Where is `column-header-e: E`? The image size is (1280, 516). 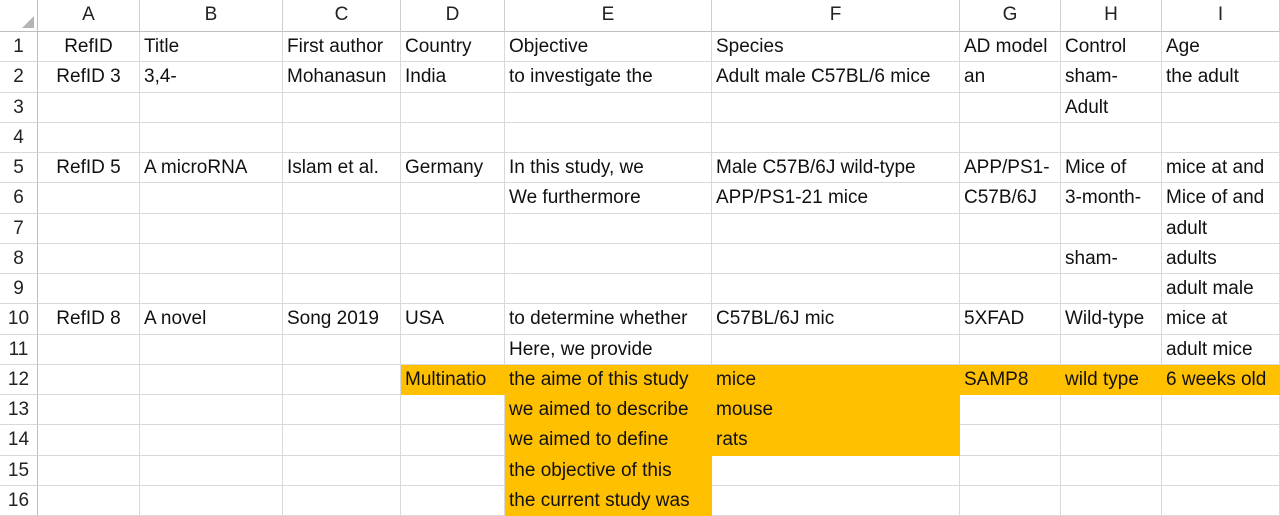
column-header-e: E is located at coordinates (608, 16).